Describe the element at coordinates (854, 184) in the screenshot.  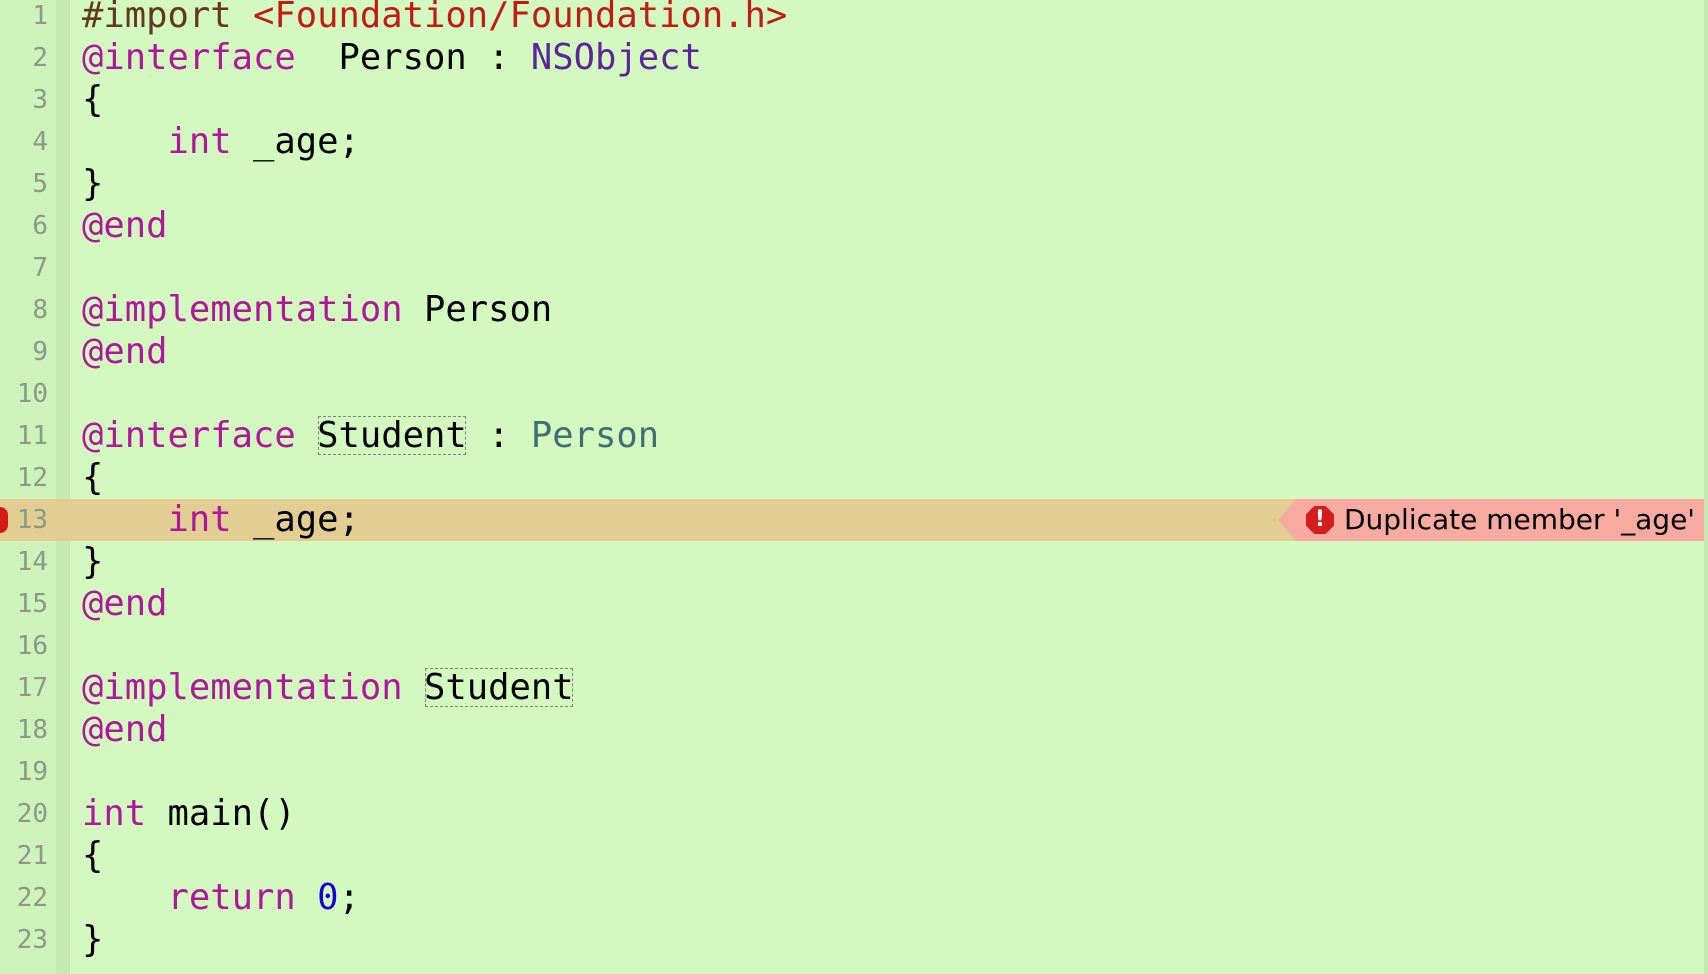
I see `code-line: 5}` at that location.